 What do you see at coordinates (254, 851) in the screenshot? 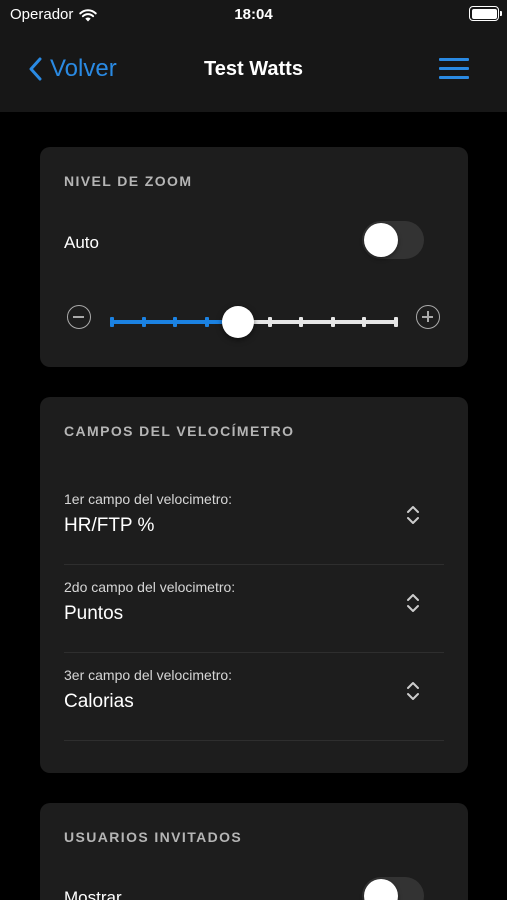
I see `guests-card: USUARIOS INVITADOS Mostrar` at bounding box center [254, 851].